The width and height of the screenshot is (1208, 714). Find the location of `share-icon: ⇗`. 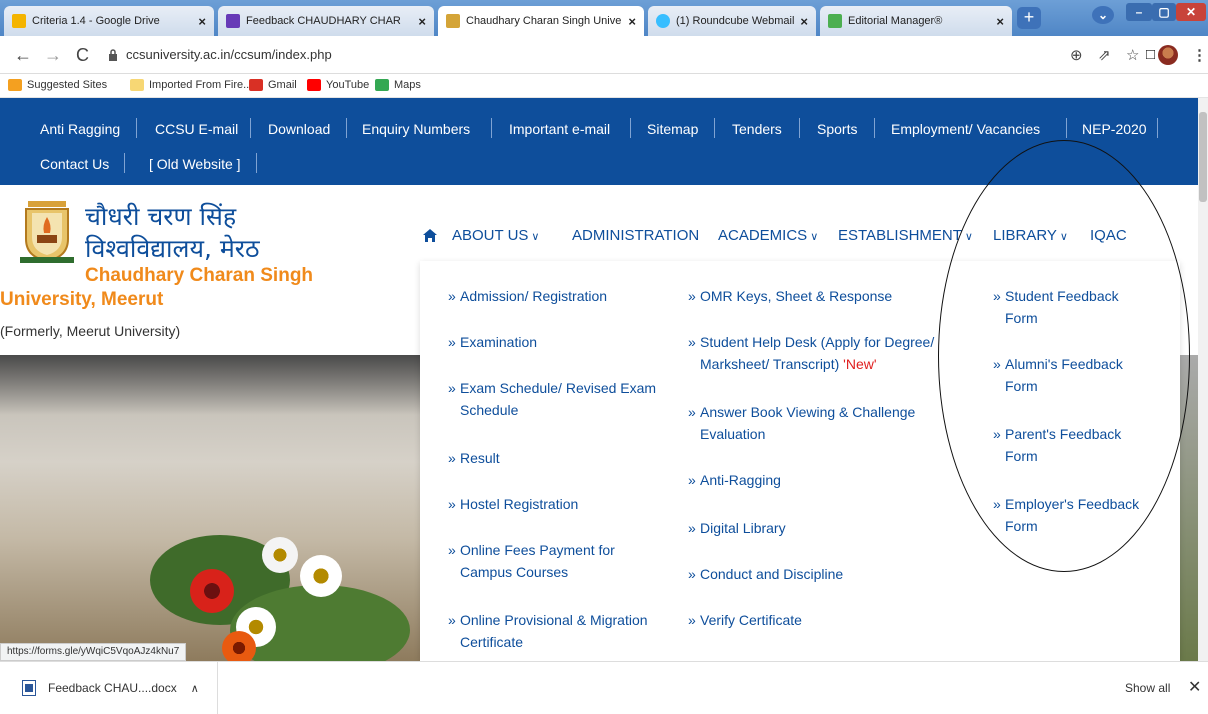

share-icon: ⇗ is located at coordinates (1104, 55).